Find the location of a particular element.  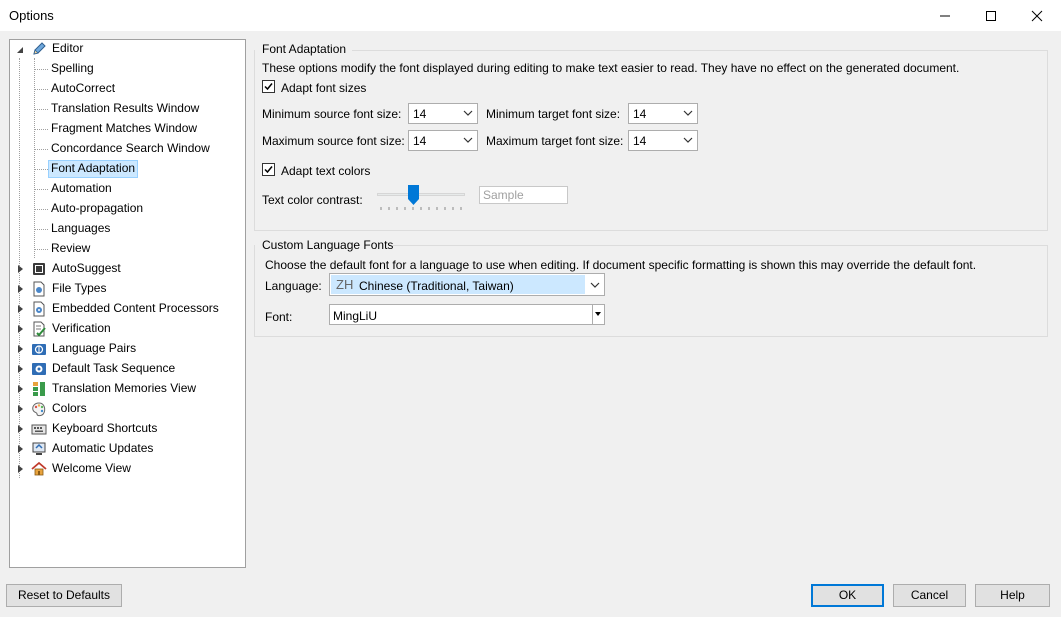

expand-arrow-icon is located at coordinates (20, 50).